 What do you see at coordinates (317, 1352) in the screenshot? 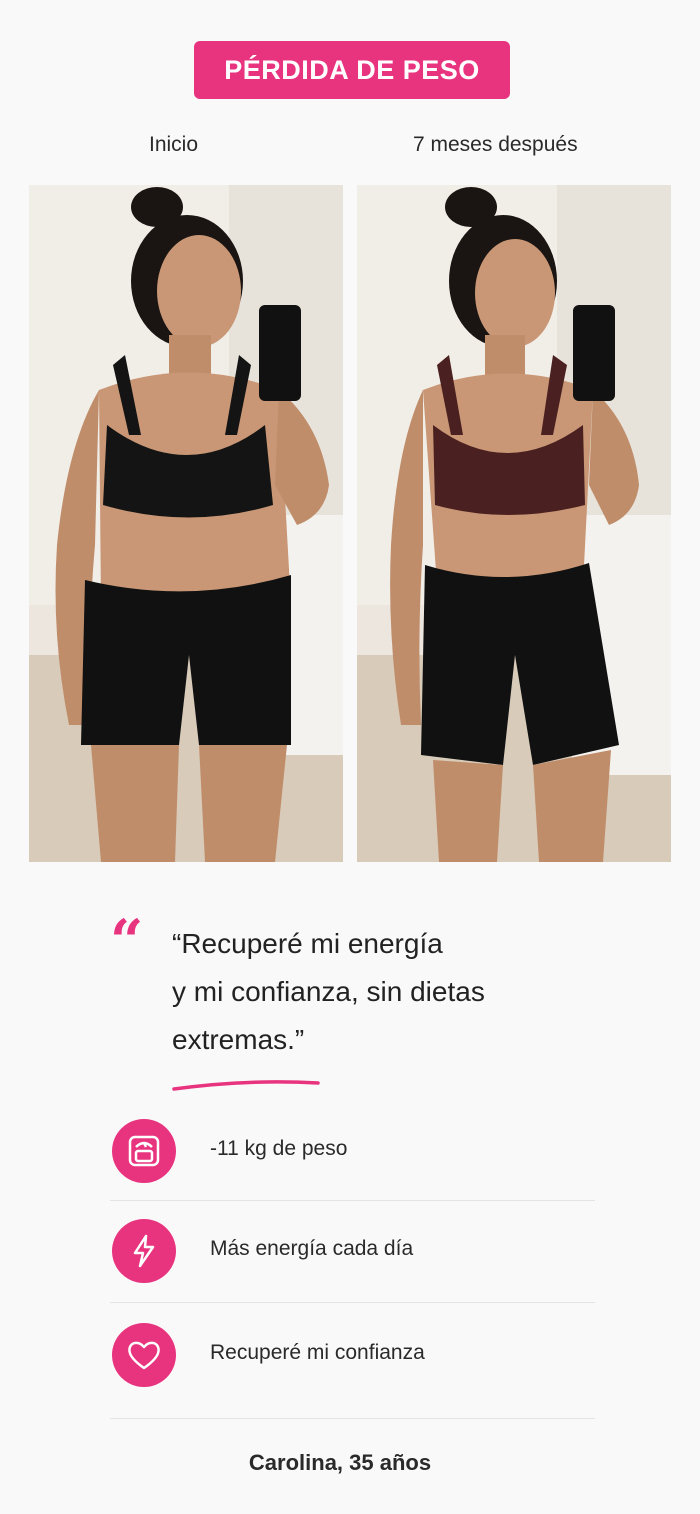
I see `stat-confidence-text: Recuperé mi confianza` at bounding box center [317, 1352].